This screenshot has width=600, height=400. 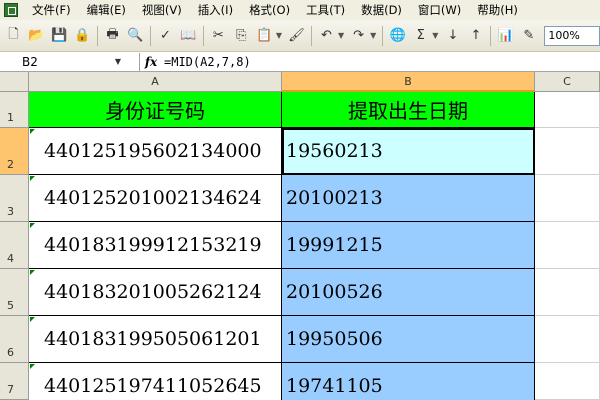 I want to click on row-header: 6, so click(x=14, y=339).